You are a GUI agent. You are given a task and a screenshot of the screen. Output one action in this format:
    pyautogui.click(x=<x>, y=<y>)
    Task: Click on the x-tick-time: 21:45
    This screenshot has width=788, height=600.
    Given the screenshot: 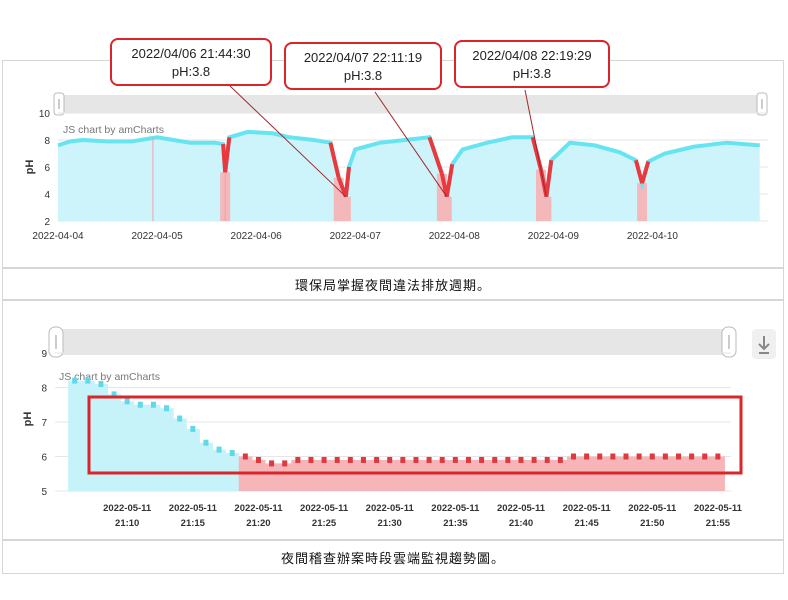 What is the action you would take?
    pyautogui.click(x=586, y=523)
    